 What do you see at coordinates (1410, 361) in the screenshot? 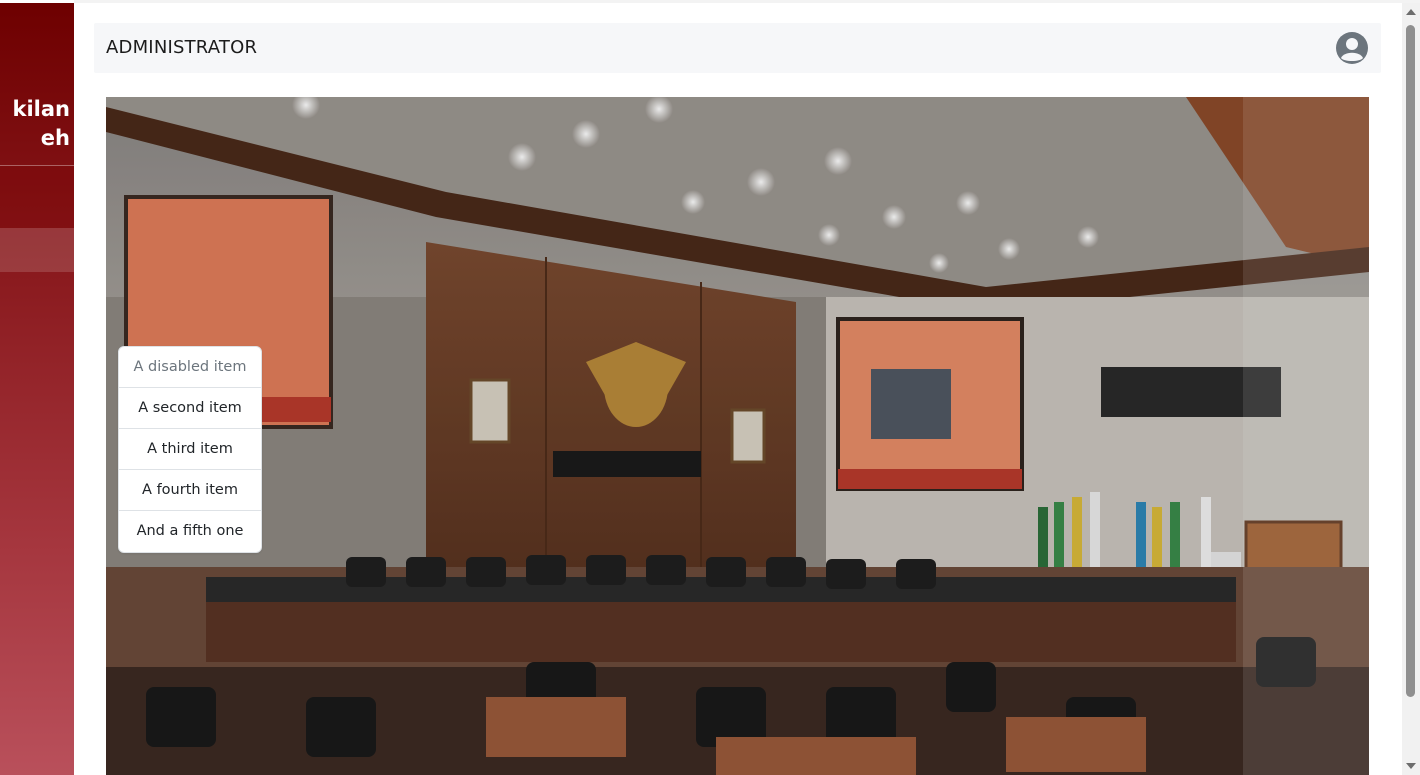
I see `scroll-thumb` at bounding box center [1410, 361].